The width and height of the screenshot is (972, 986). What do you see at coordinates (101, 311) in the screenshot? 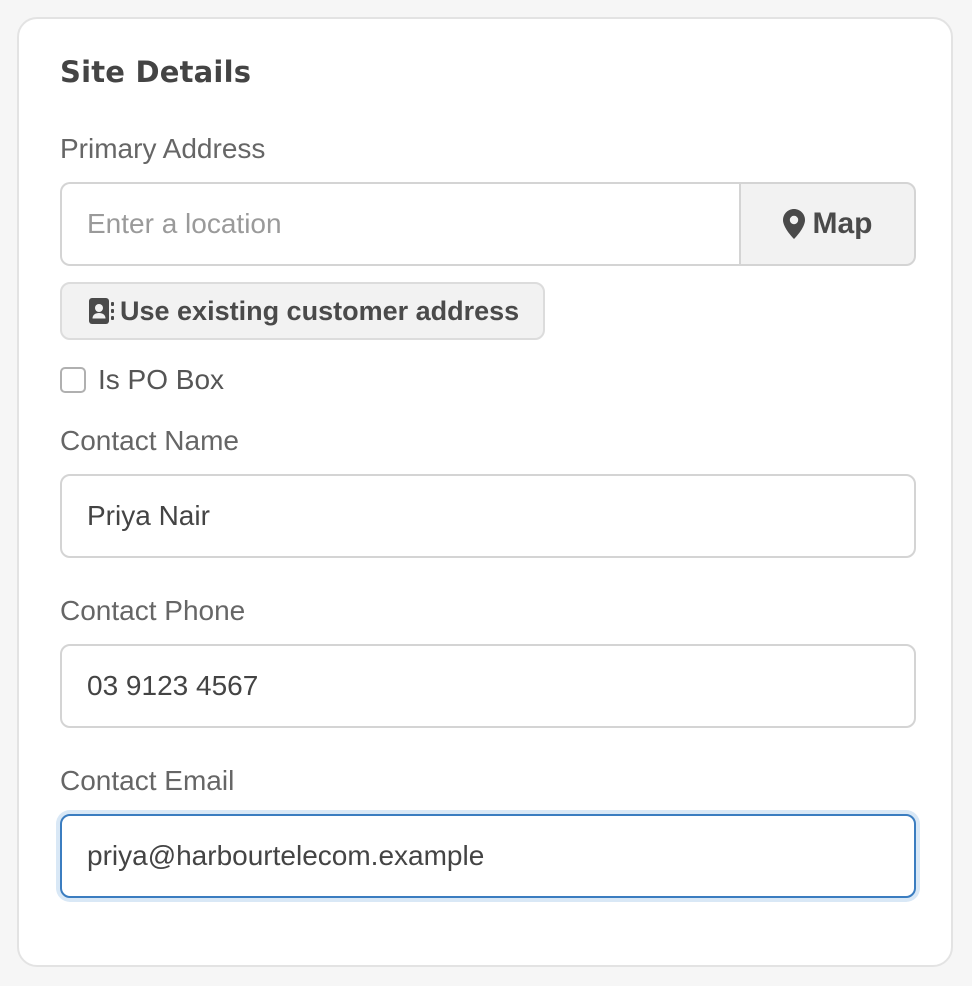
I see `address-book-icon` at bounding box center [101, 311].